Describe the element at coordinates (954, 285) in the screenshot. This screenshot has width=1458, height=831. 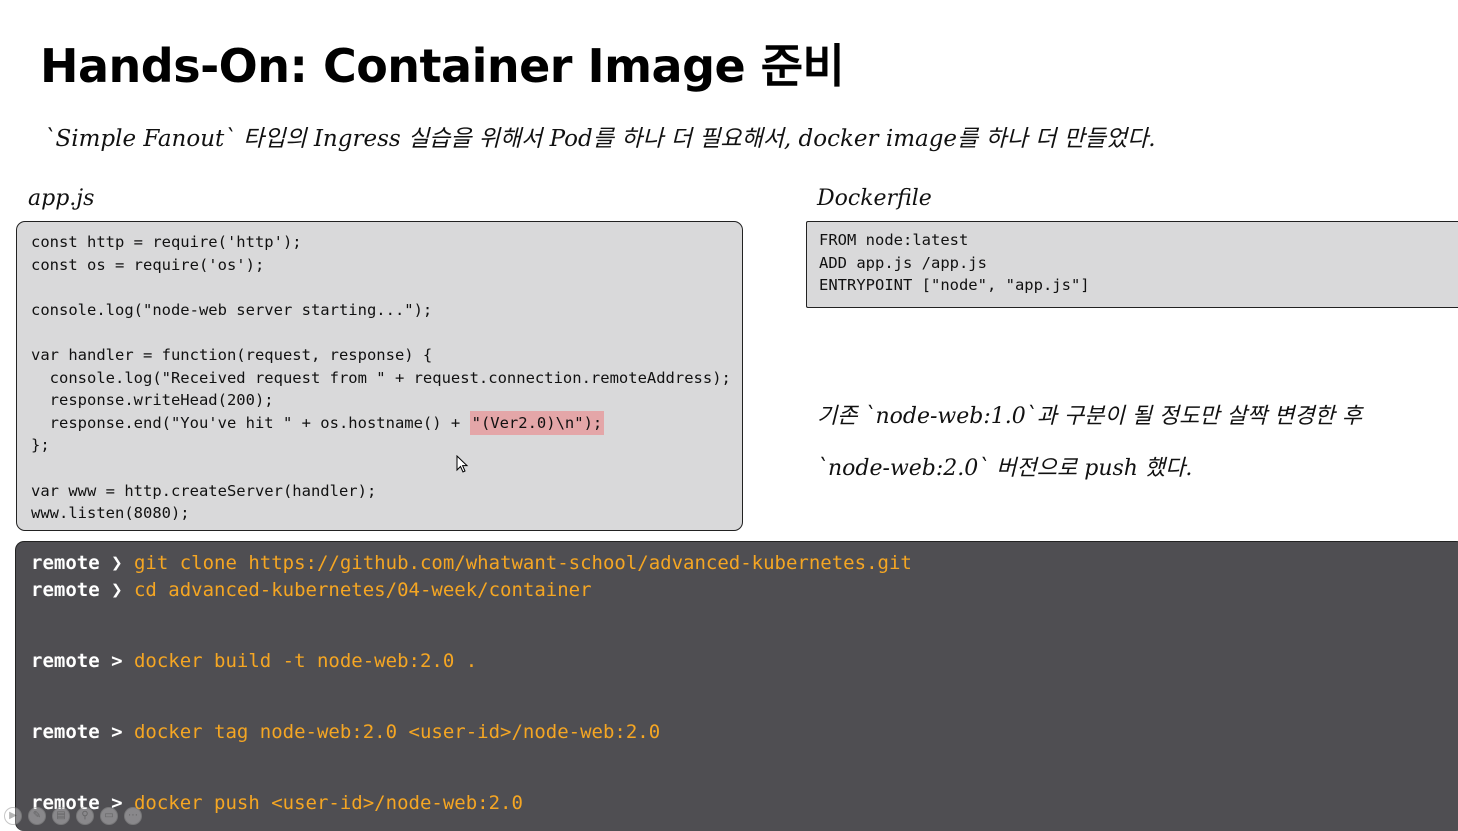
I see `code-line: ENTRYPOINT ["node", "app.js"]` at that location.